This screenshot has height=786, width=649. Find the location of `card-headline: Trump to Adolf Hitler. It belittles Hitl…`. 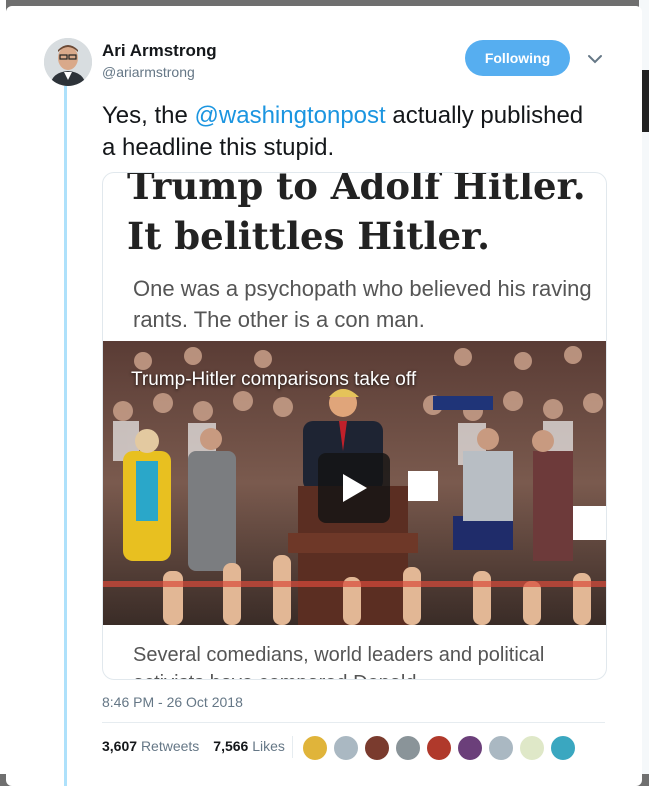

card-headline: Trump to Adolf Hitler. It belittles Hitl… is located at coordinates (362, 216).